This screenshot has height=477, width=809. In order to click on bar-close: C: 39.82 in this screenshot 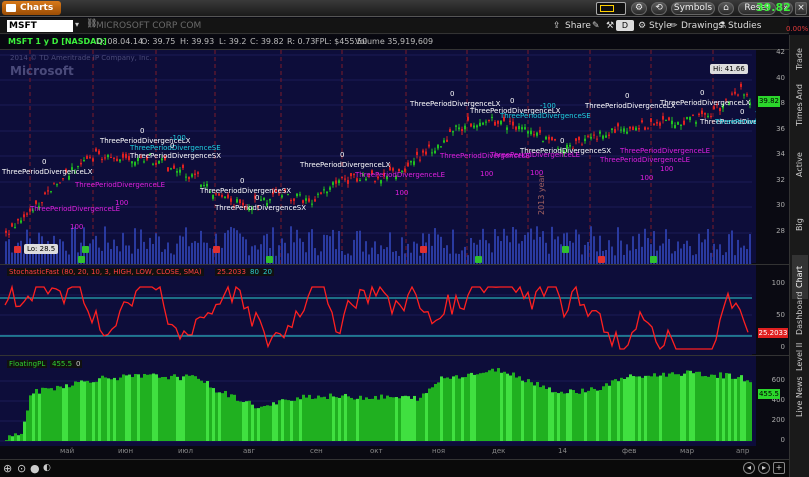, I will do `click(267, 41)`.